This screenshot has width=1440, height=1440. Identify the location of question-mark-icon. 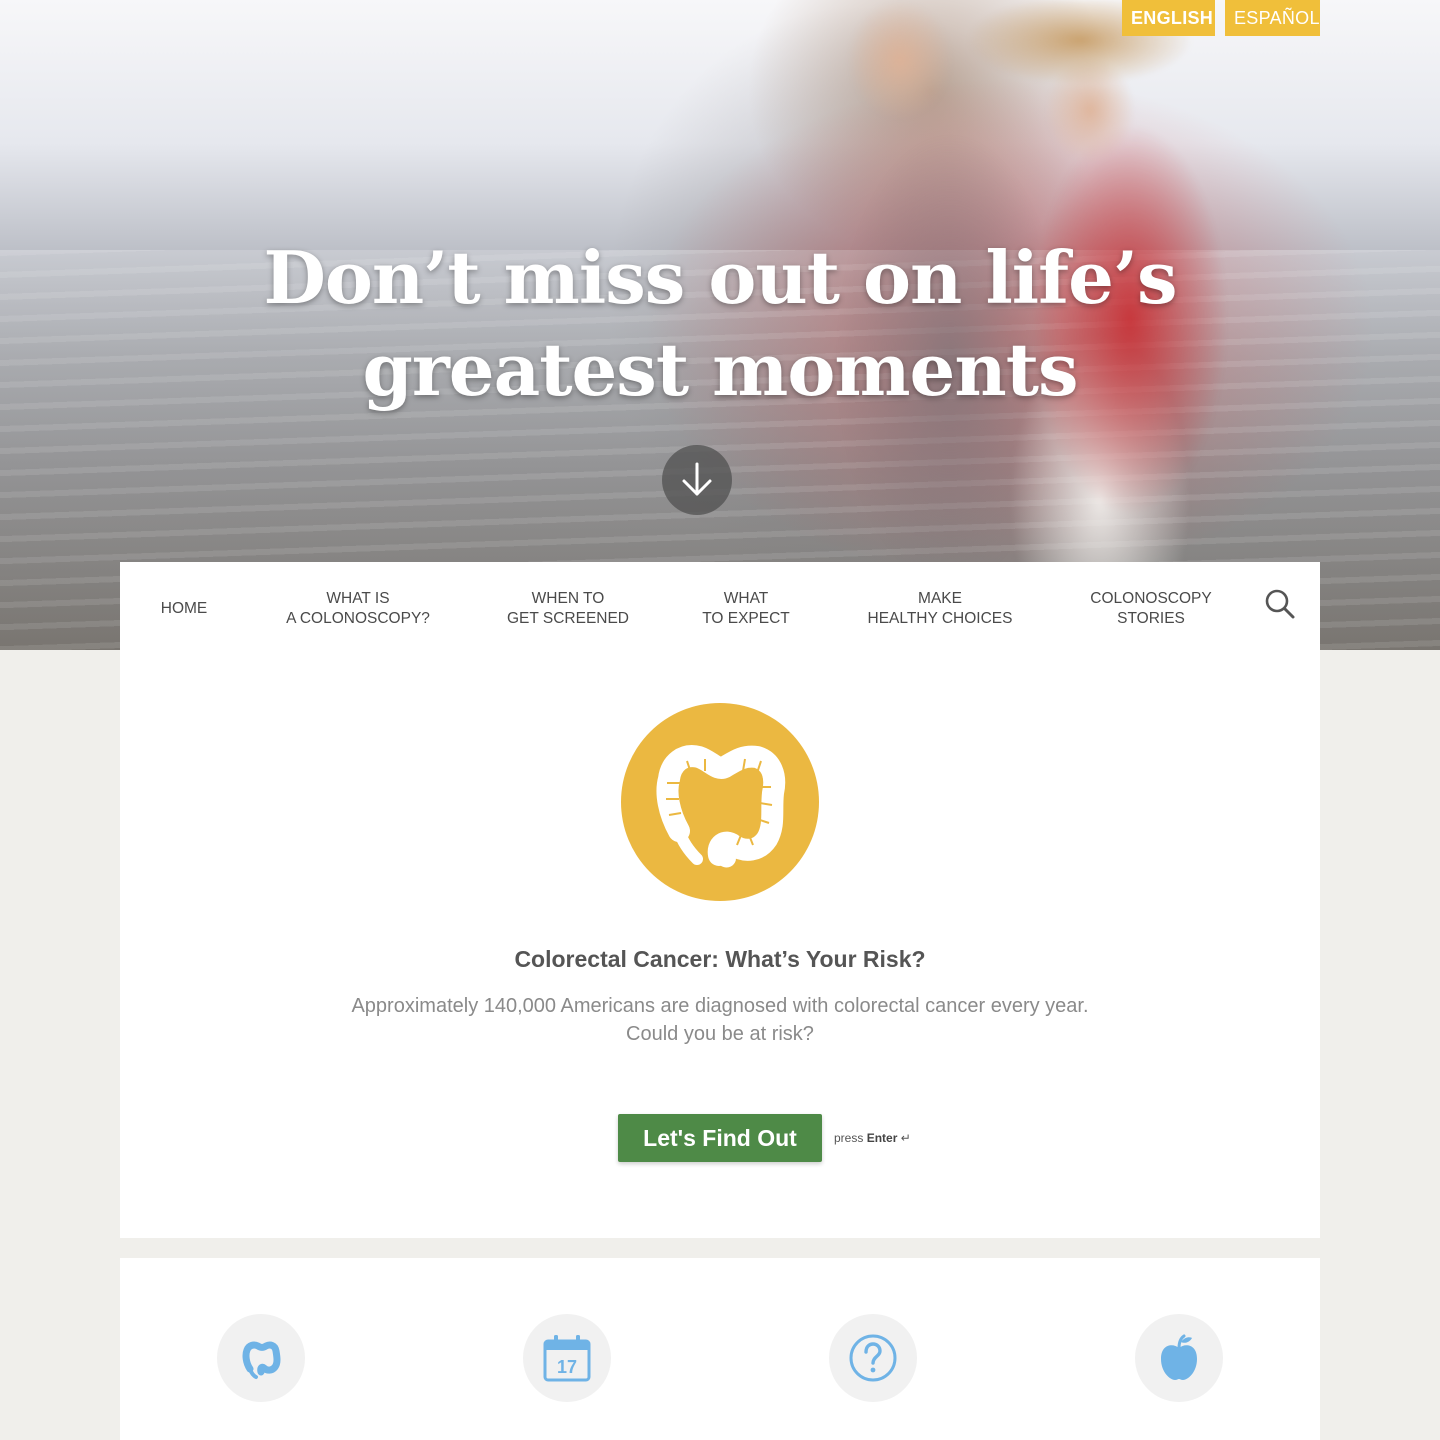
(873, 1358).